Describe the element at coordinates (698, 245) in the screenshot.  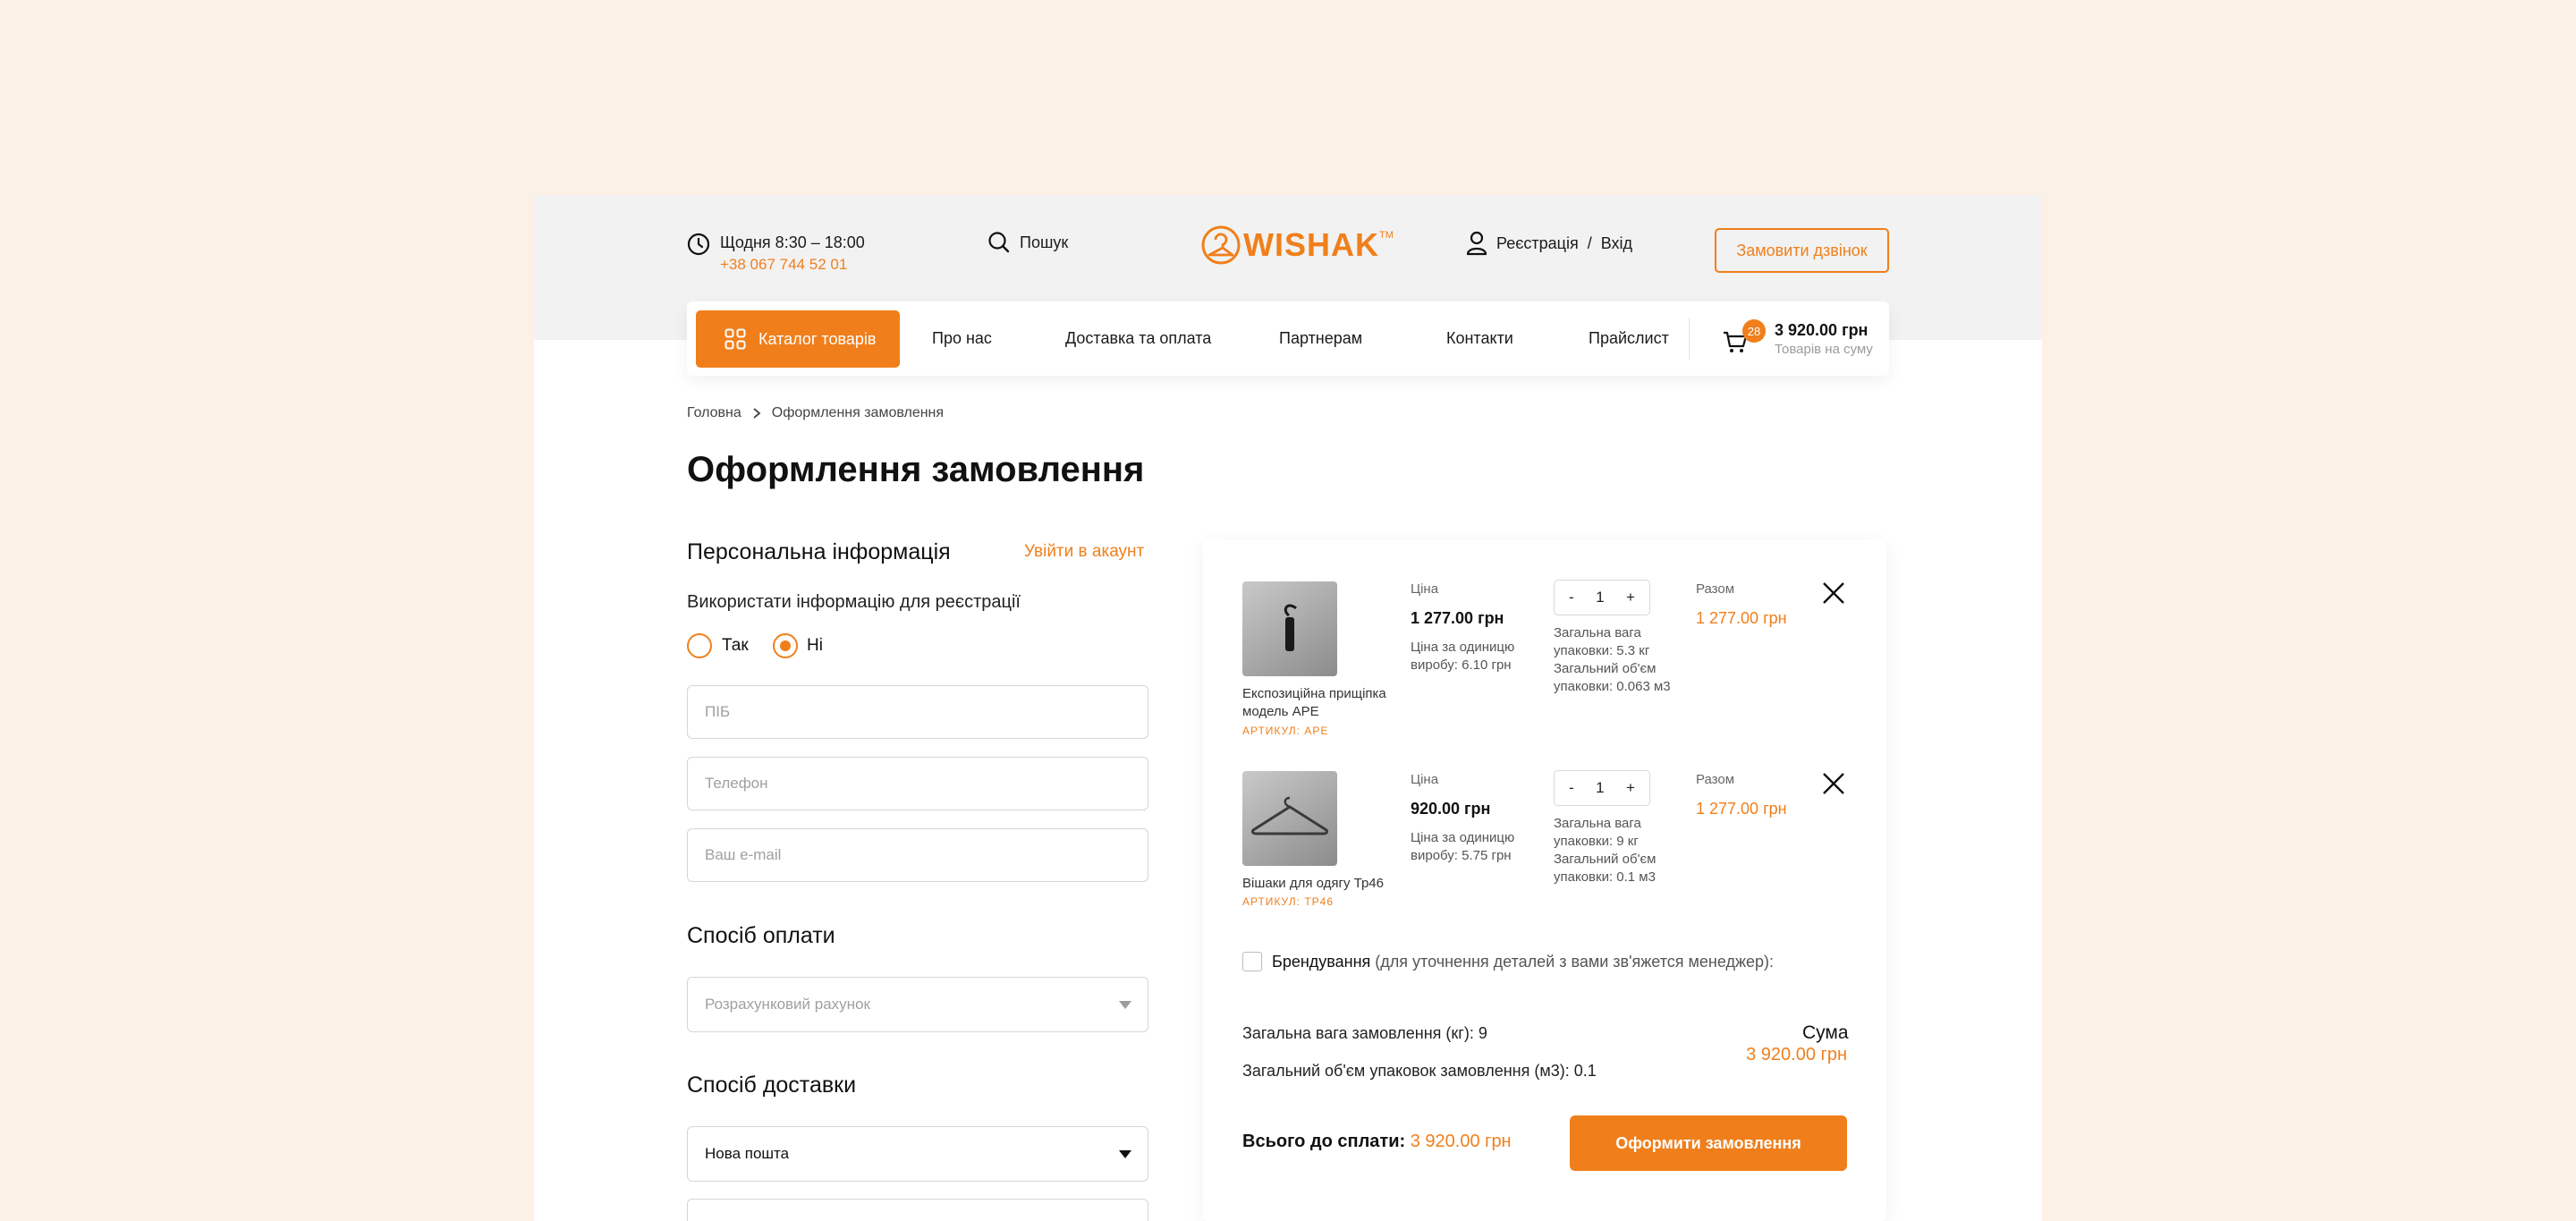
I see `clock-icon` at that location.